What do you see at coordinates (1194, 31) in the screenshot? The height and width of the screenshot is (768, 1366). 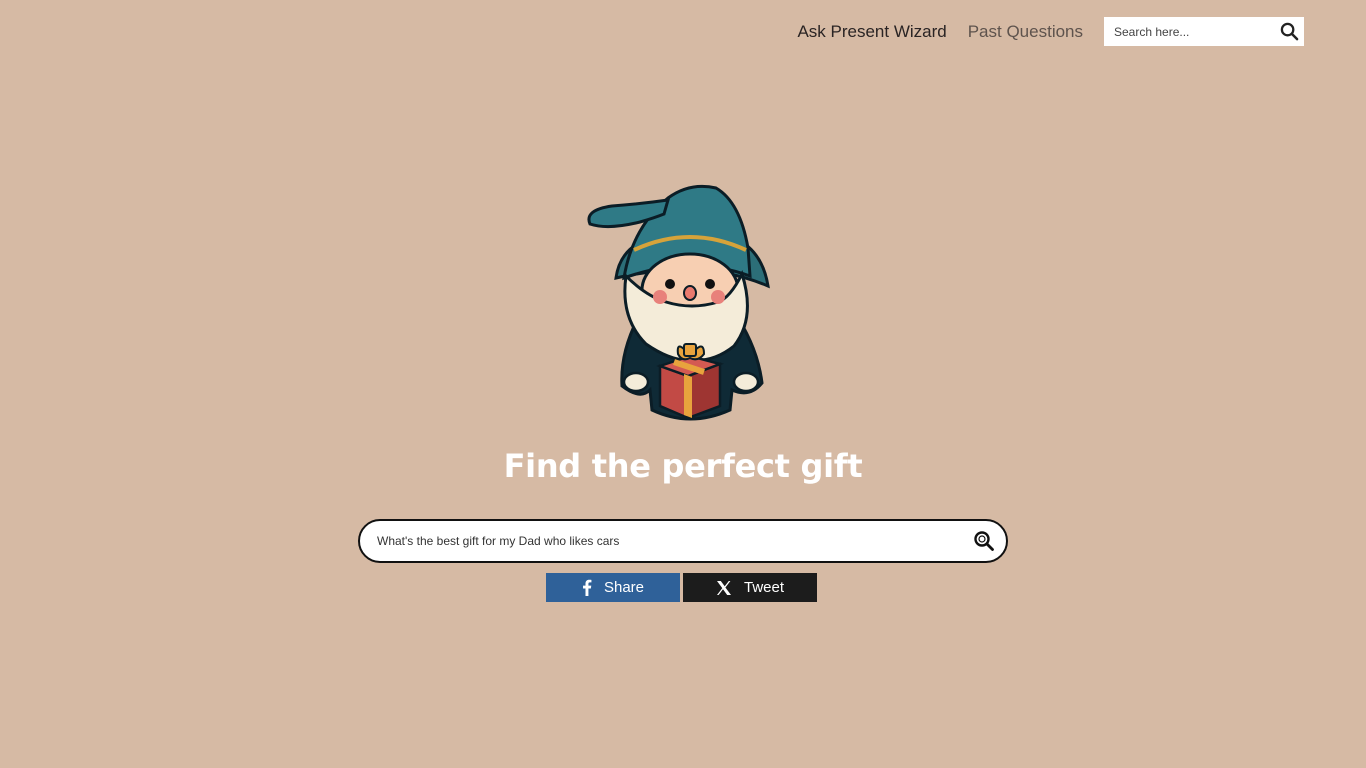 I see `header-search-input` at bounding box center [1194, 31].